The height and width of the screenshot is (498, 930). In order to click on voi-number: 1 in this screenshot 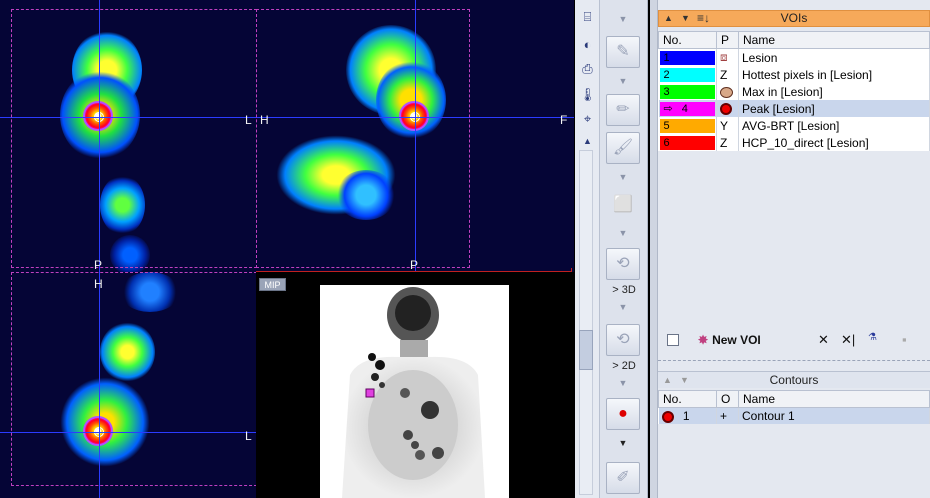, I will do `click(666, 58)`.